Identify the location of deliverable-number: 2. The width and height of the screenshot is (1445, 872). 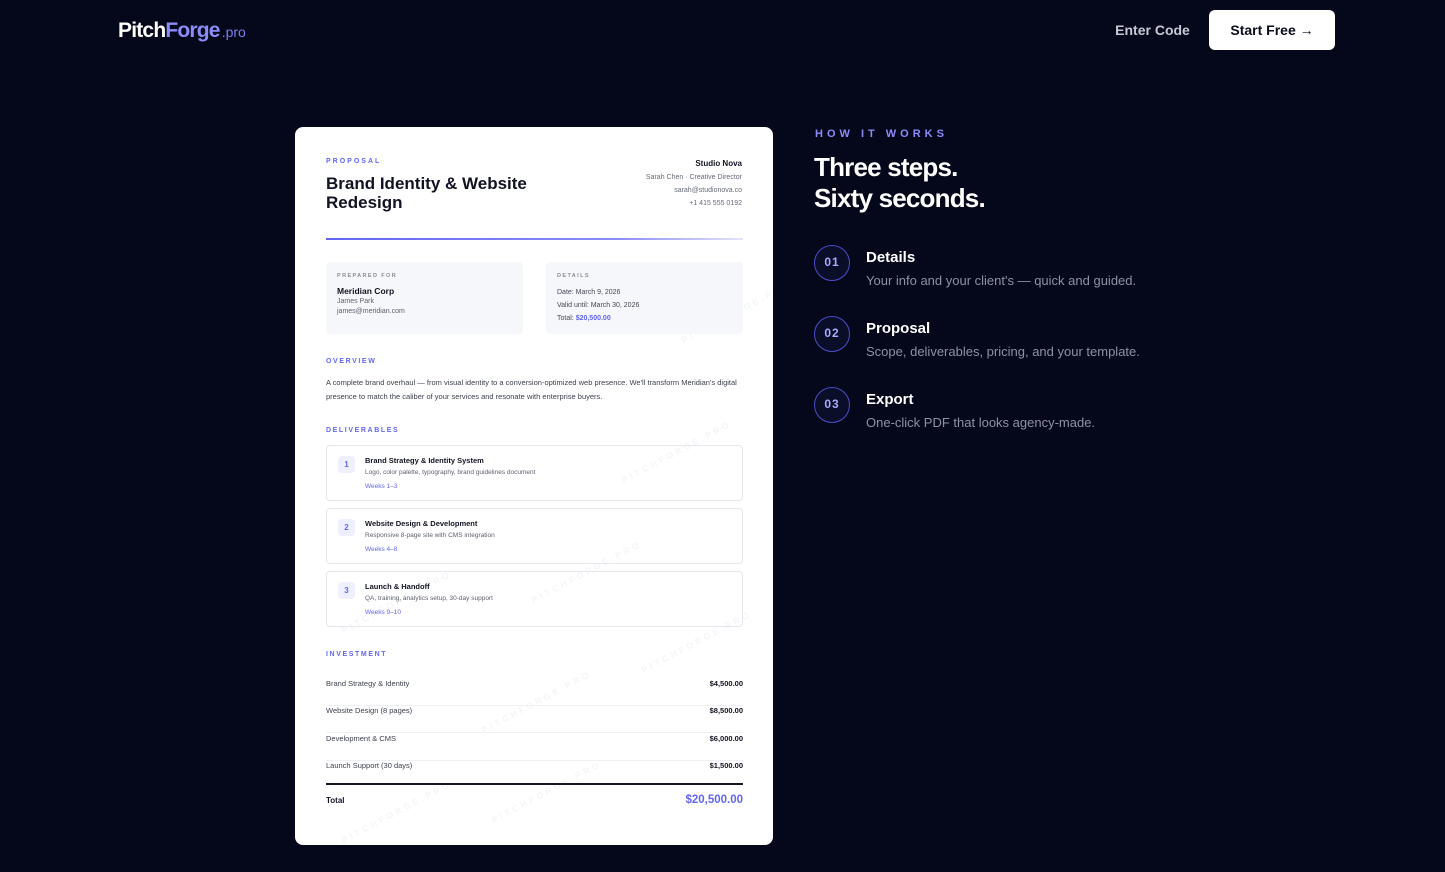
(346, 527).